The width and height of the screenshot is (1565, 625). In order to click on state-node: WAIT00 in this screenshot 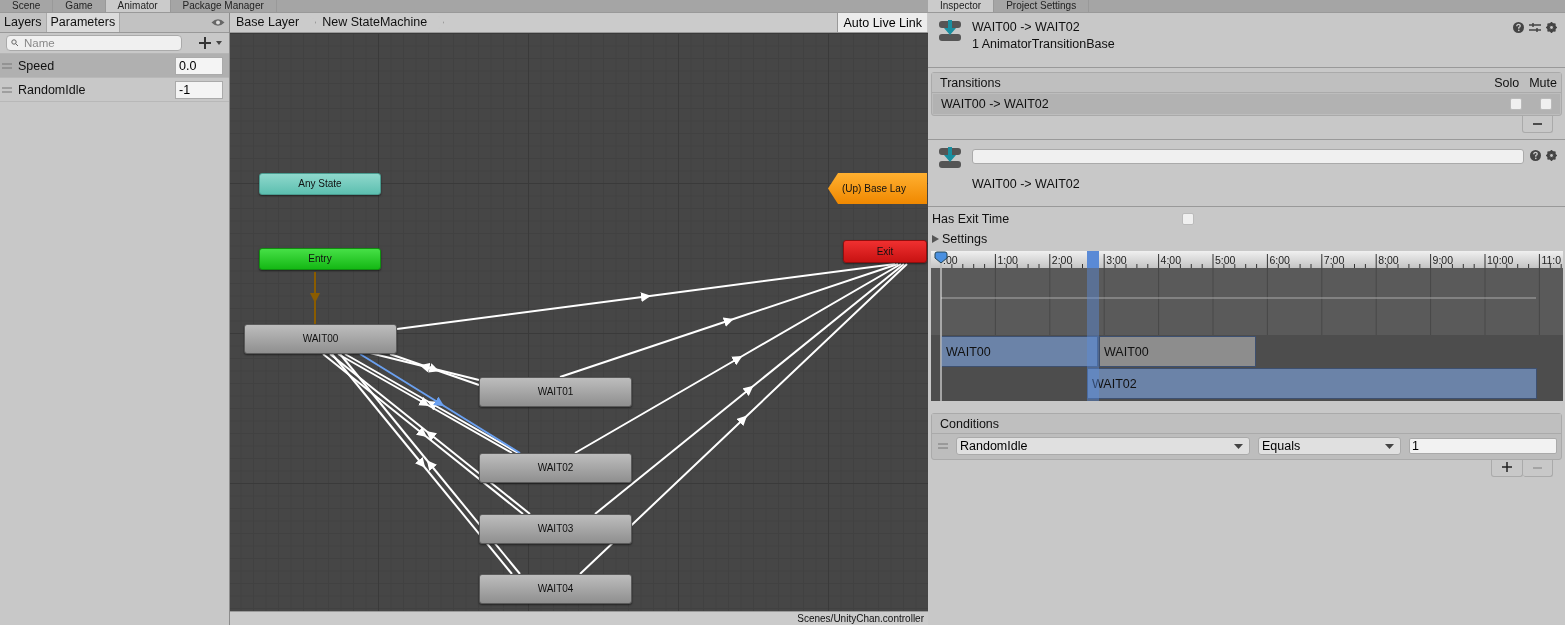, I will do `click(320, 339)`.